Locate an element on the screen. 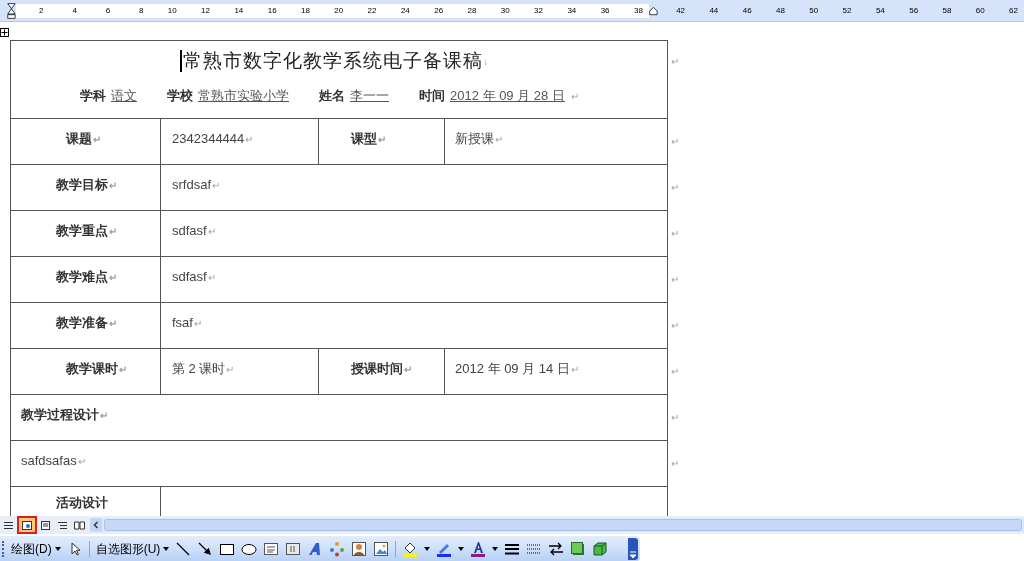 The width and height of the screenshot is (1024, 561). table-cell-text: fsaf↵ is located at coordinates (187, 323).